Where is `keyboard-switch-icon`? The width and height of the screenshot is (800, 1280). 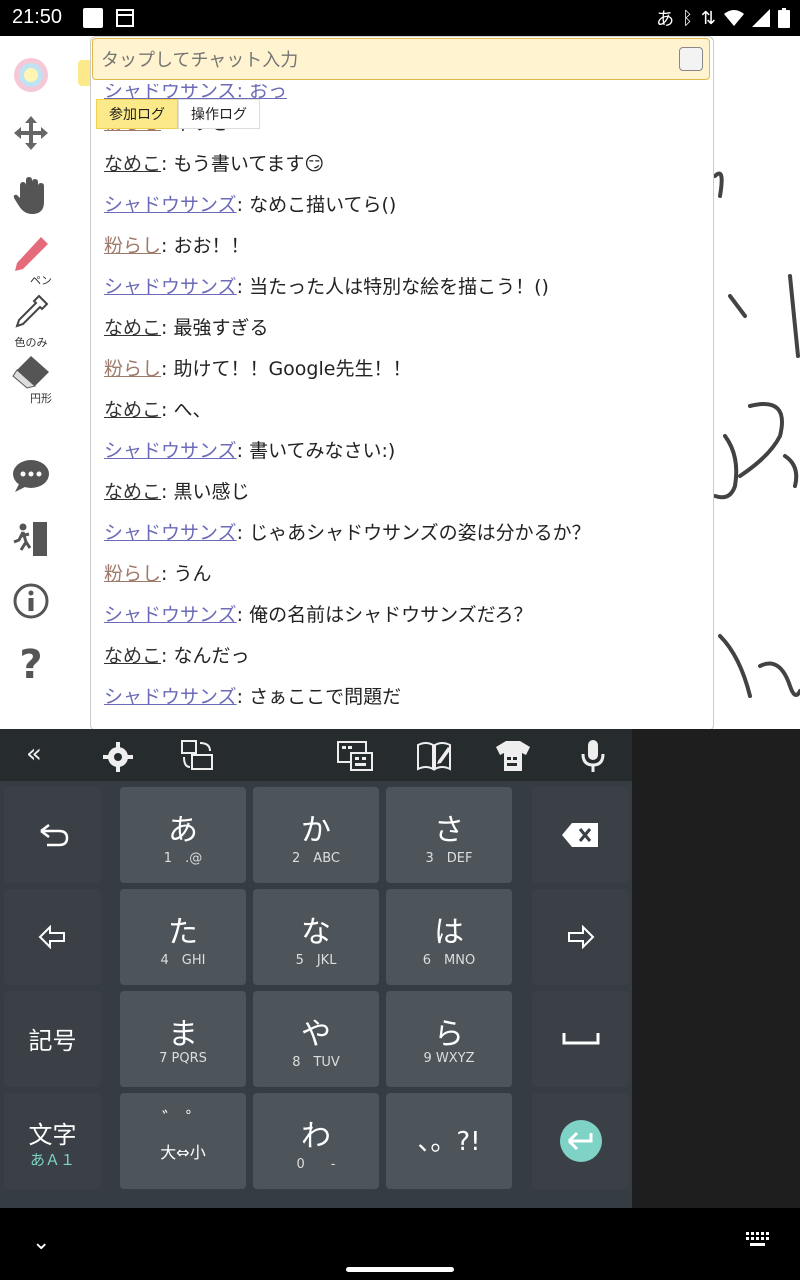 keyboard-switch-icon is located at coordinates (197, 755).